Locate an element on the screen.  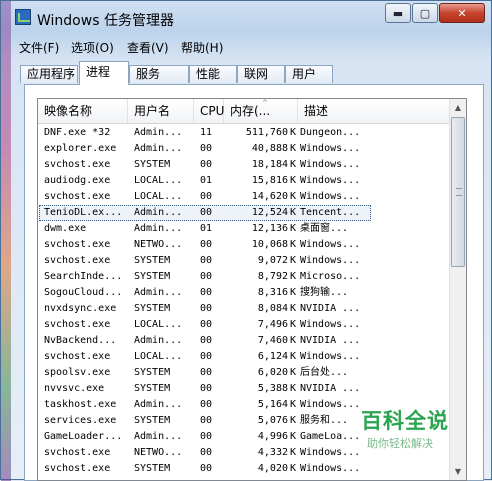
process-name: taskhost.exe is located at coordinates (80, 404).